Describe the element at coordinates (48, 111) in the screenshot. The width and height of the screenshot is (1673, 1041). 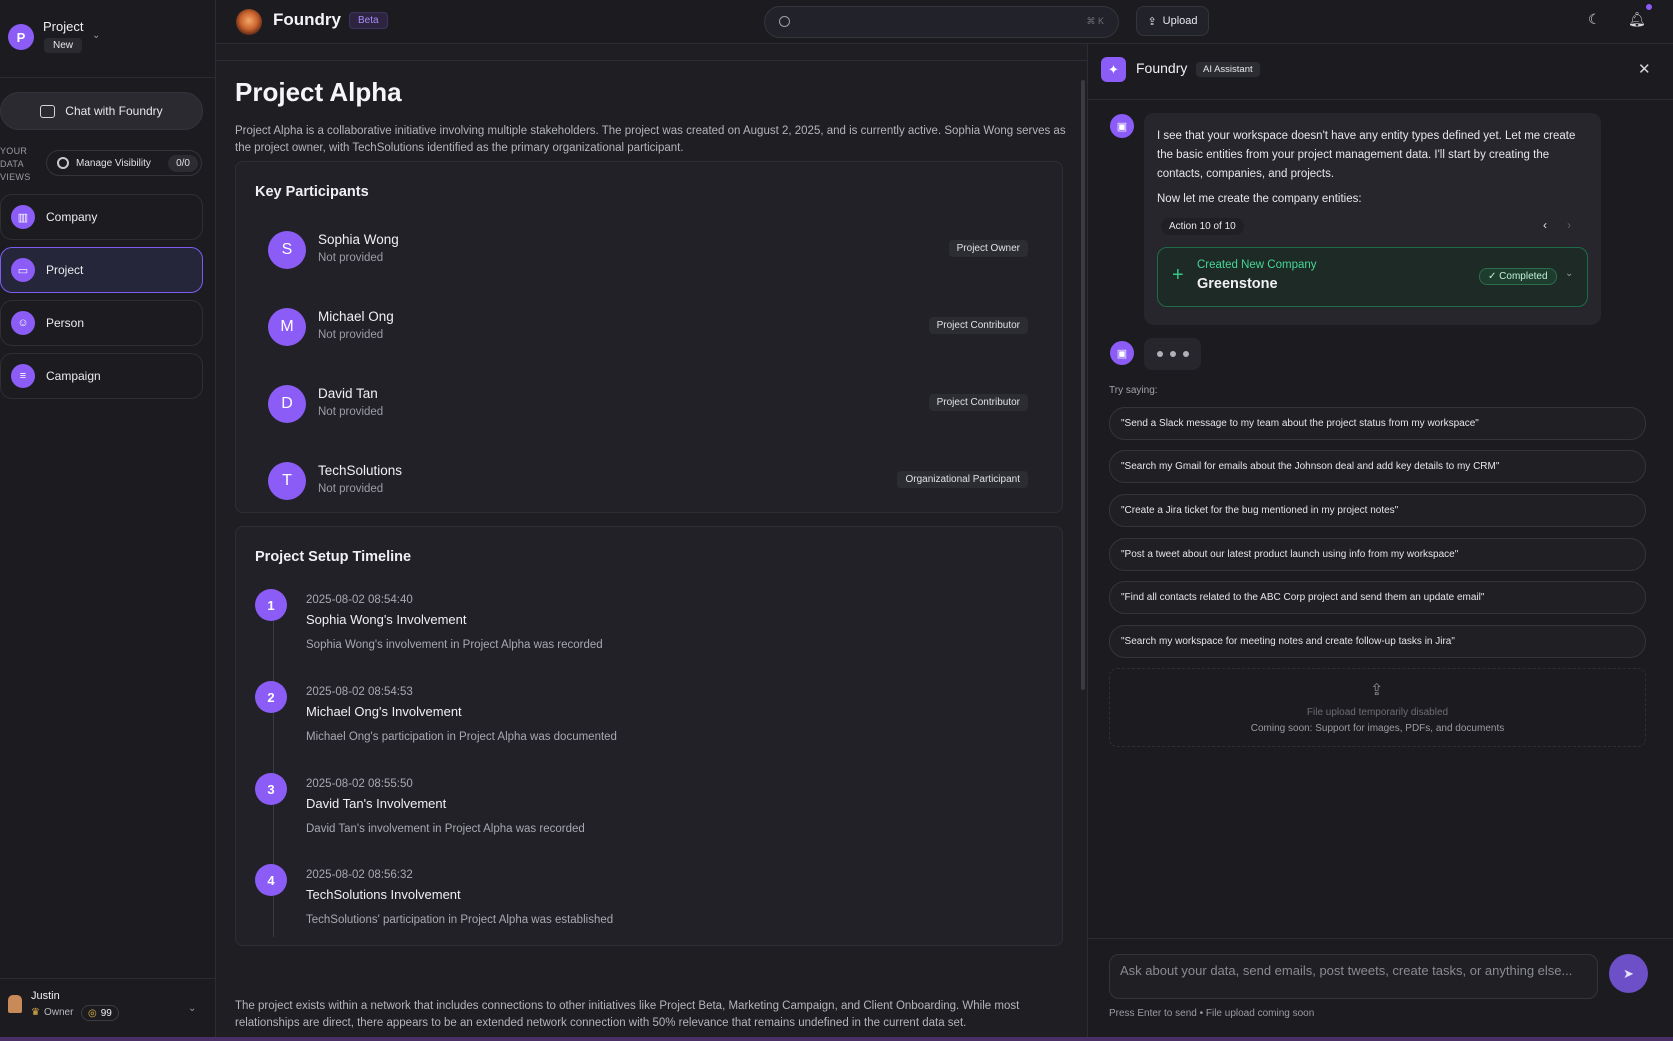
I see `chat-bubble-icon` at that location.